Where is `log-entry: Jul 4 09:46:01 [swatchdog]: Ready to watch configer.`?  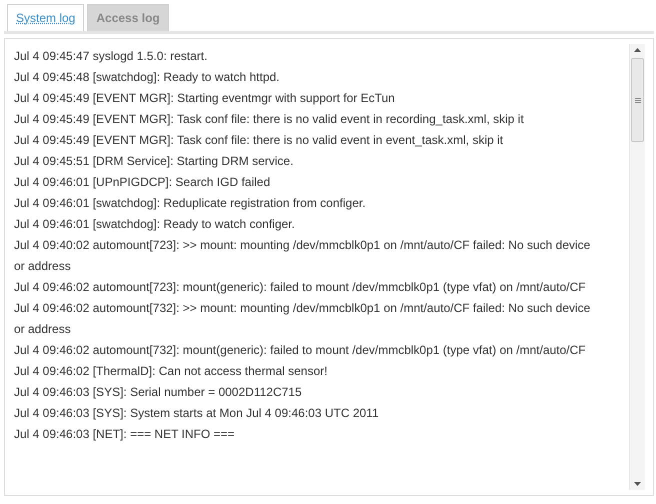 log-entry: Jul 4 09:46:01 [swatchdog]: Ready to watch configer. is located at coordinates (155, 224).